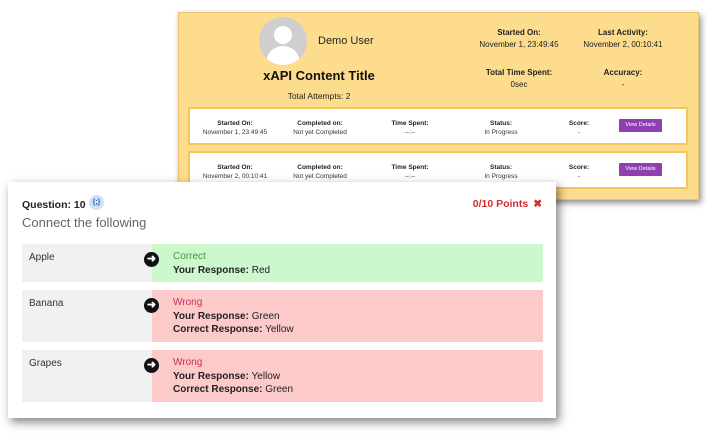 This screenshot has height=435, width=709. Describe the element at coordinates (319, 75) in the screenshot. I see `content-title: xAPI Content Title` at that location.